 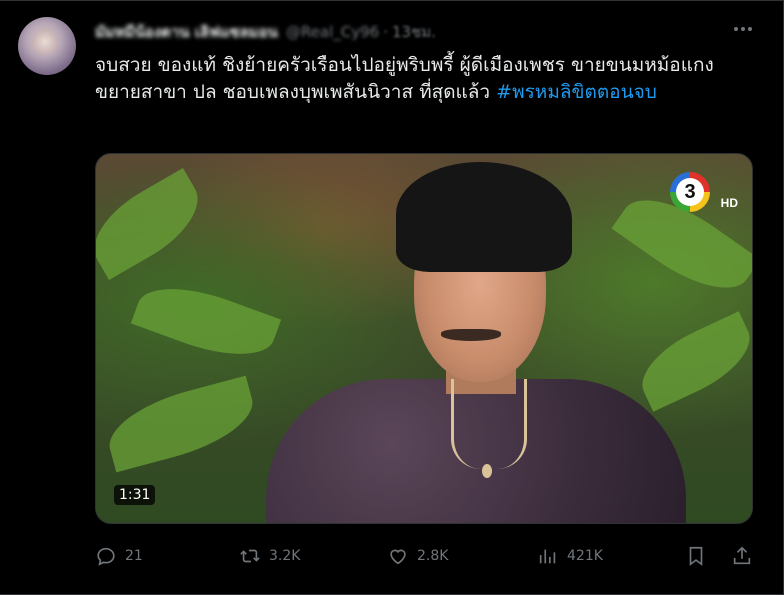 I want to click on video-duration: 1:31, so click(x=135, y=495).